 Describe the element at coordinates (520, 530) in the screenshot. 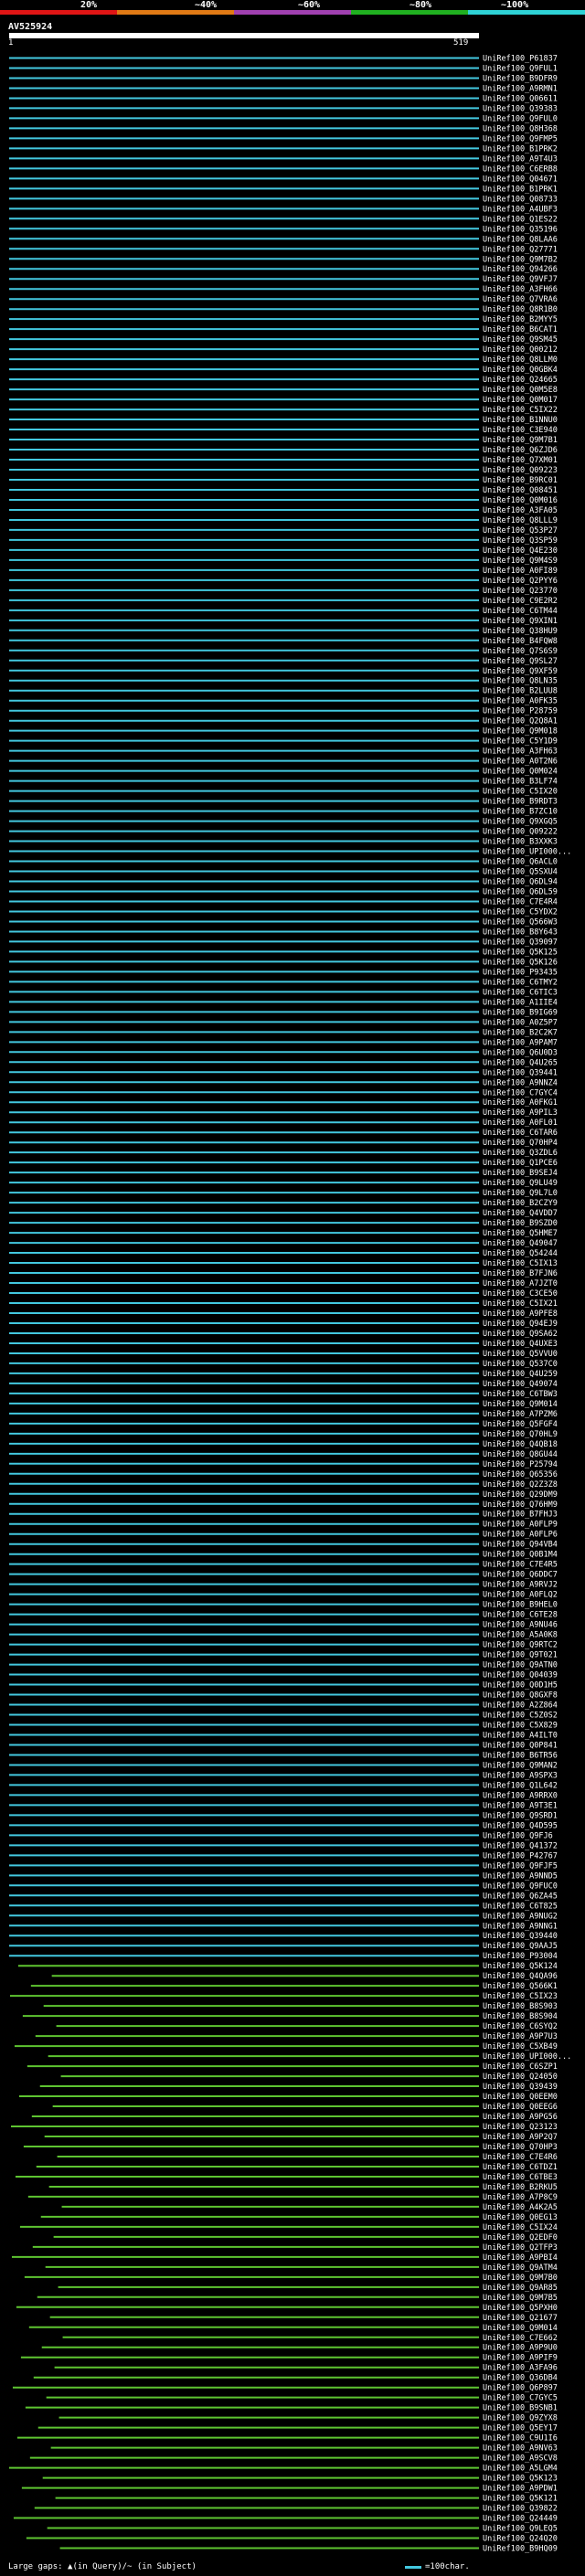

I see `hit-label: UniRef100_Q53P27` at that location.